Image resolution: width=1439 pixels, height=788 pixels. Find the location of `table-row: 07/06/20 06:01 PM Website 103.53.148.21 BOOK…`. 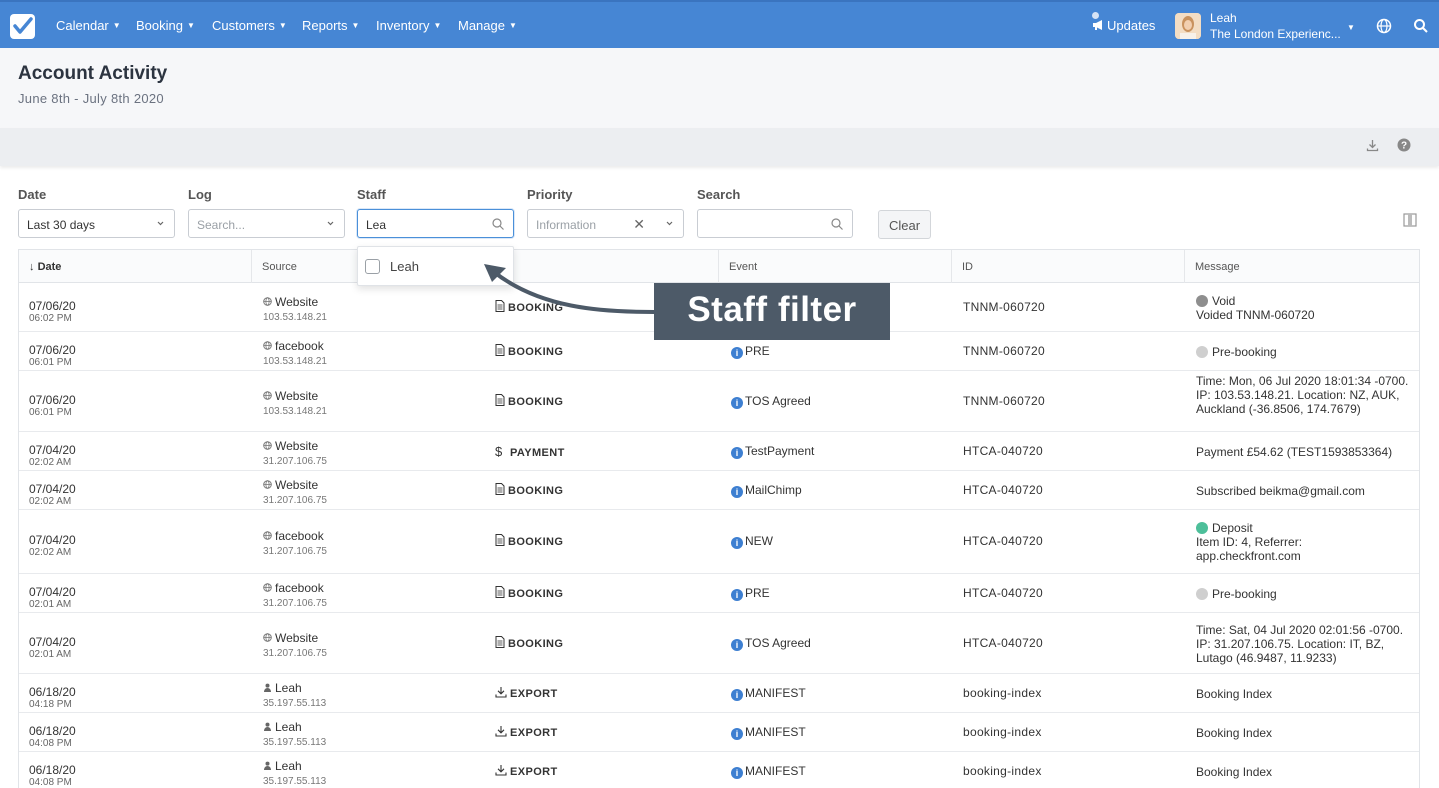

table-row: 07/06/20 06:01 PM Website 103.53.148.21 BOOK… is located at coordinates (719, 401).